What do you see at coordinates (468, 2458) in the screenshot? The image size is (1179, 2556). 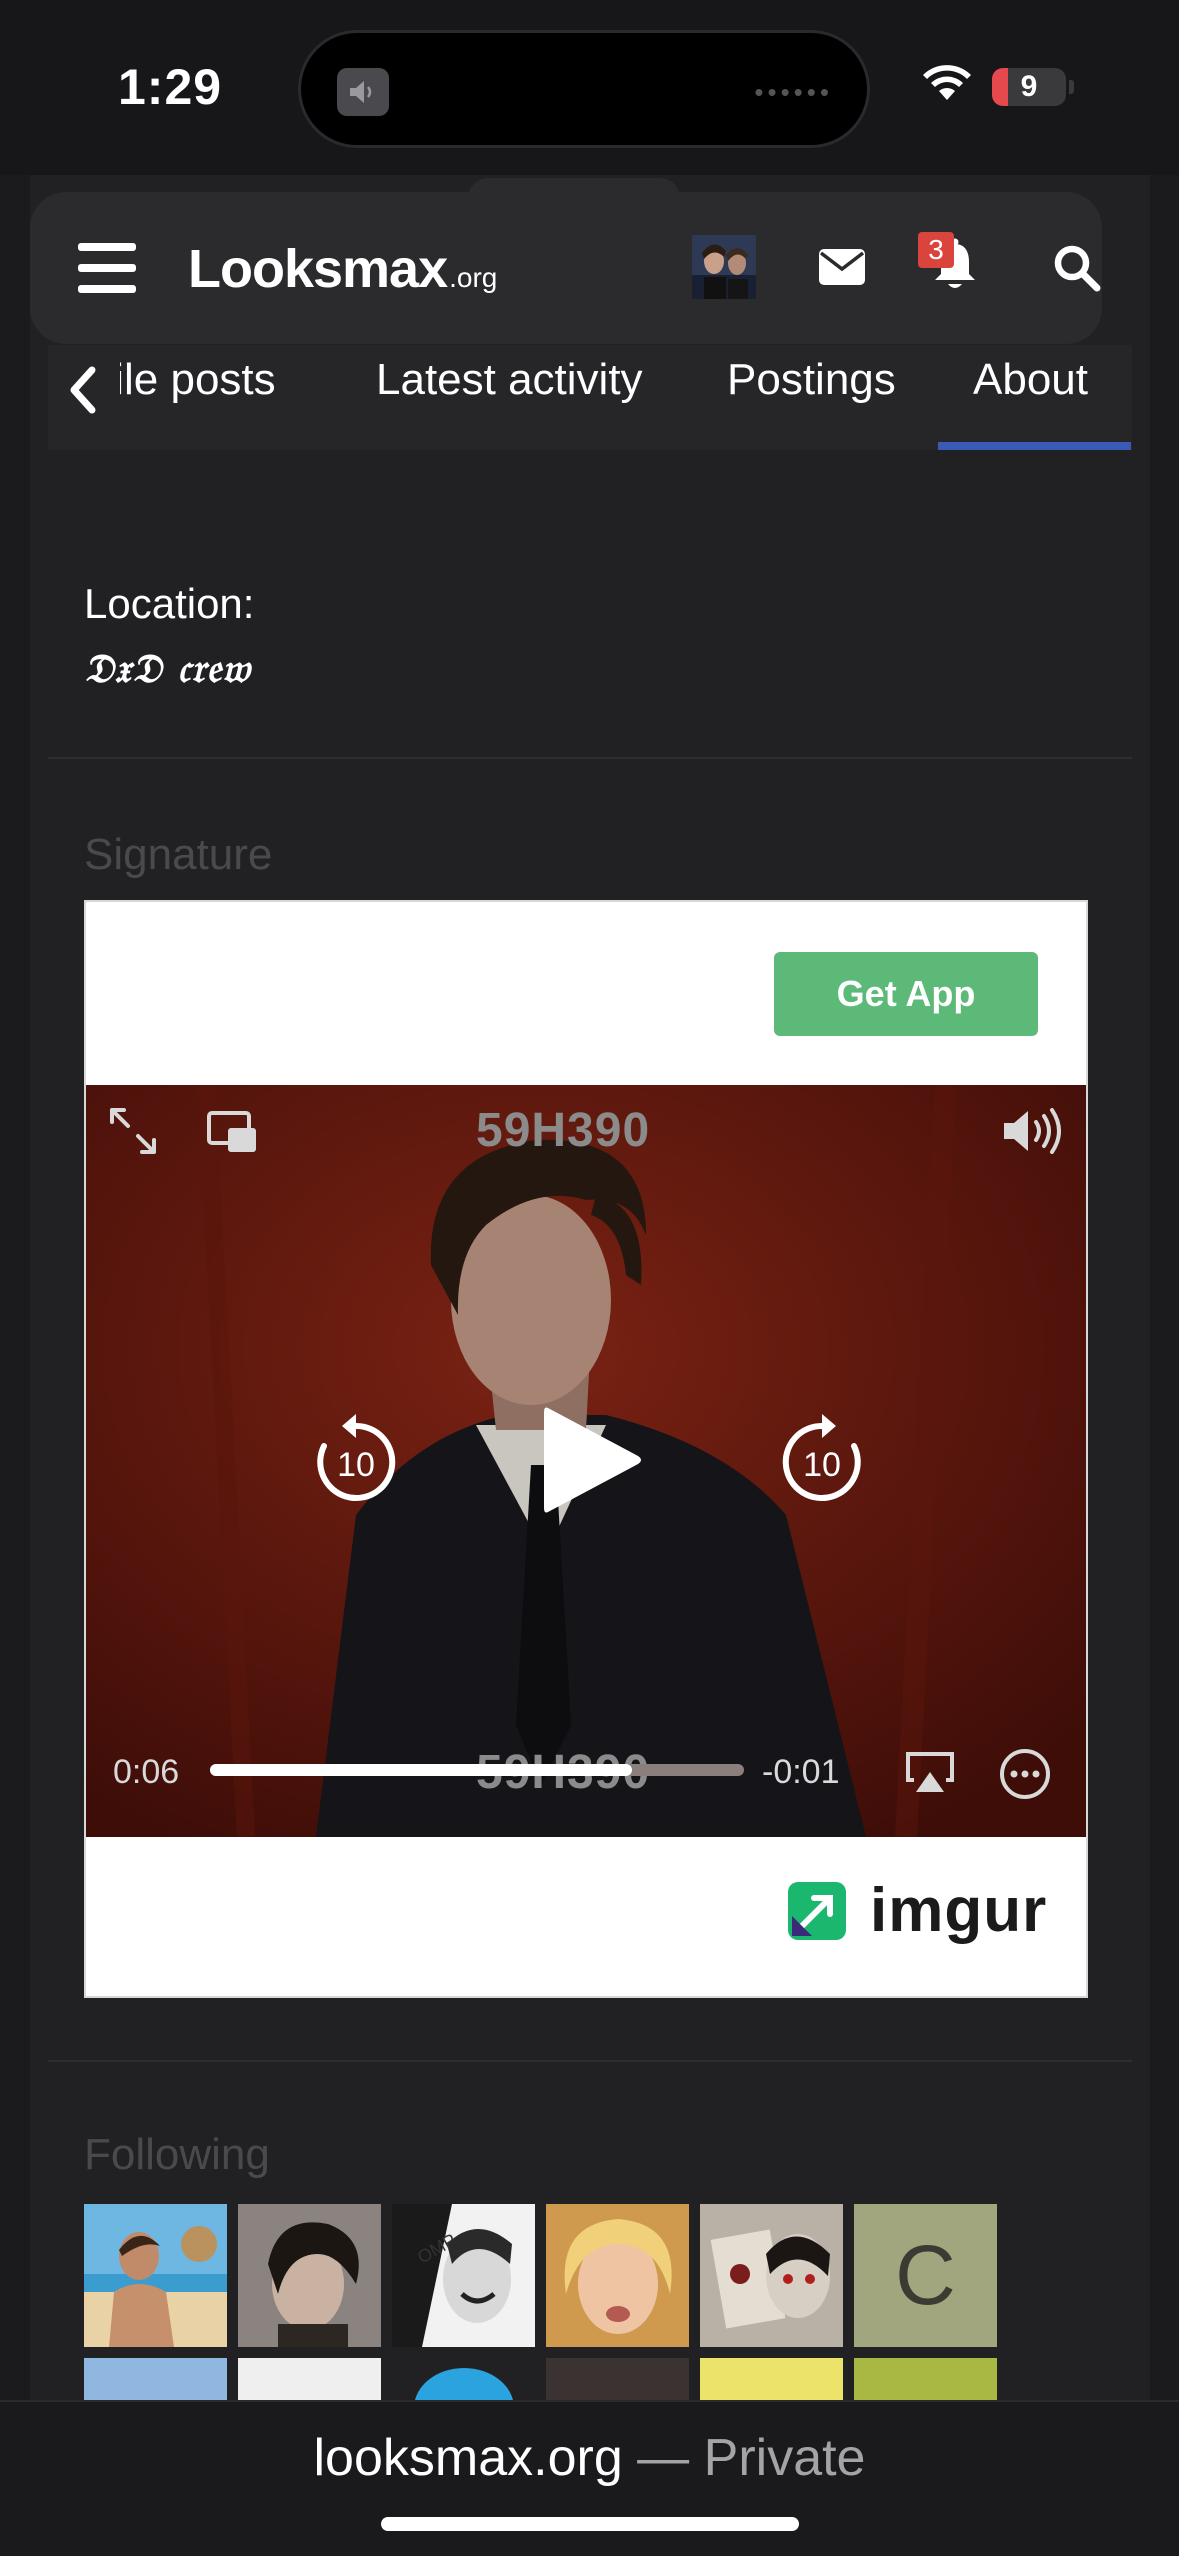 I see `domain-text: looksmax.org` at bounding box center [468, 2458].